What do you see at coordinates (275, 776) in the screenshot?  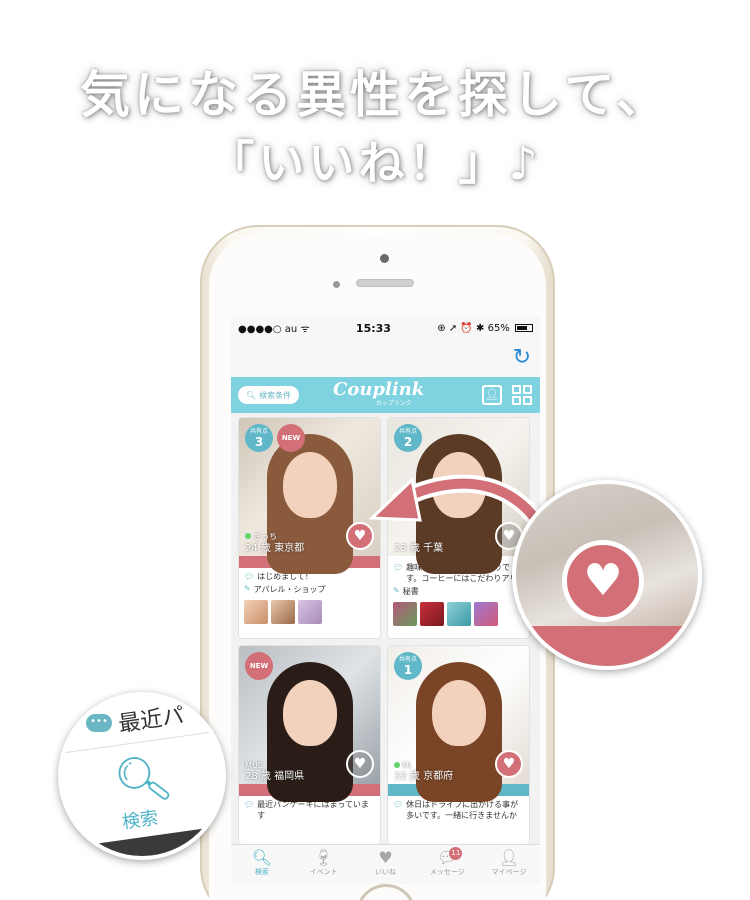 I see `profile-age-area: 28 歳 福岡県` at bounding box center [275, 776].